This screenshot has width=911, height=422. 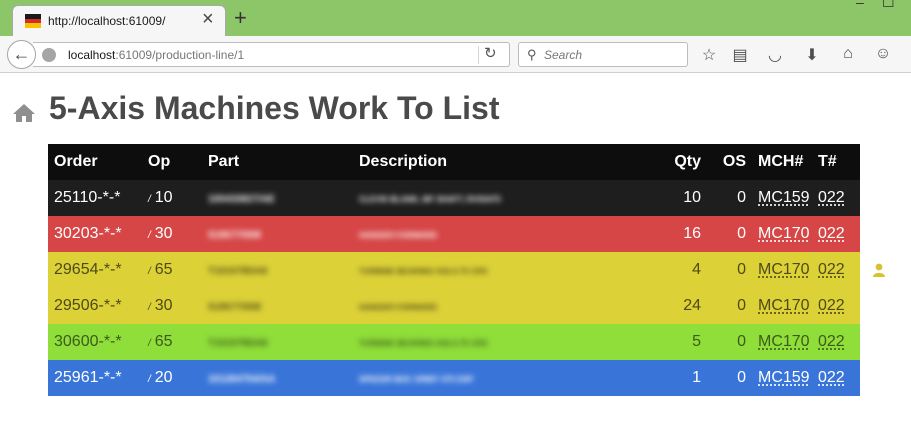 What do you see at coordinates (812, 55) in the screenshot?
I see `downloads-icon: ⬇` at bounding box center [812, 55].